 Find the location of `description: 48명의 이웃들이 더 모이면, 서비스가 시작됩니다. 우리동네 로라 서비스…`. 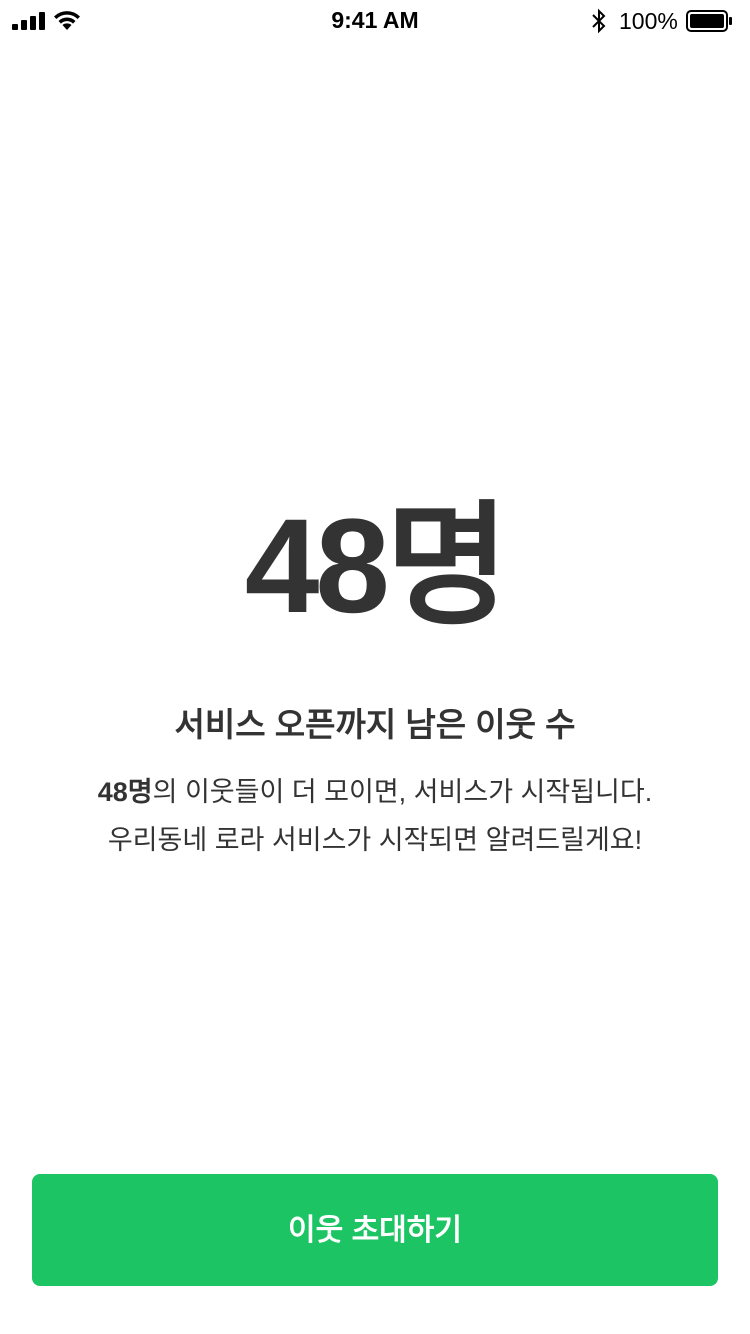

description: 48명의 이웃들이 더 모이면, 서비스가 시작됩니다. 우리동네 로라 서비스… is located at coordinates (375, 816).